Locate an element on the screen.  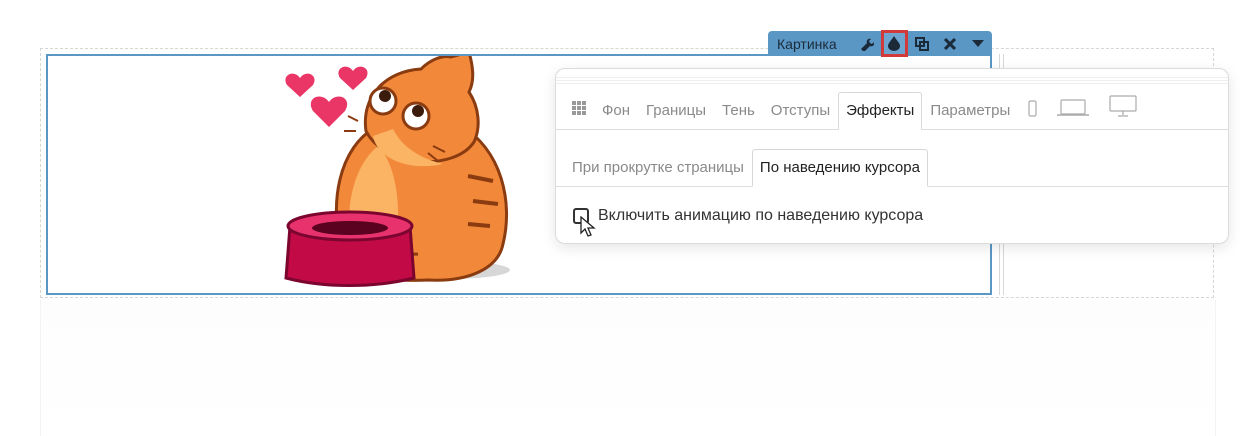
phone-icon is located at coordinates (1032, 108).